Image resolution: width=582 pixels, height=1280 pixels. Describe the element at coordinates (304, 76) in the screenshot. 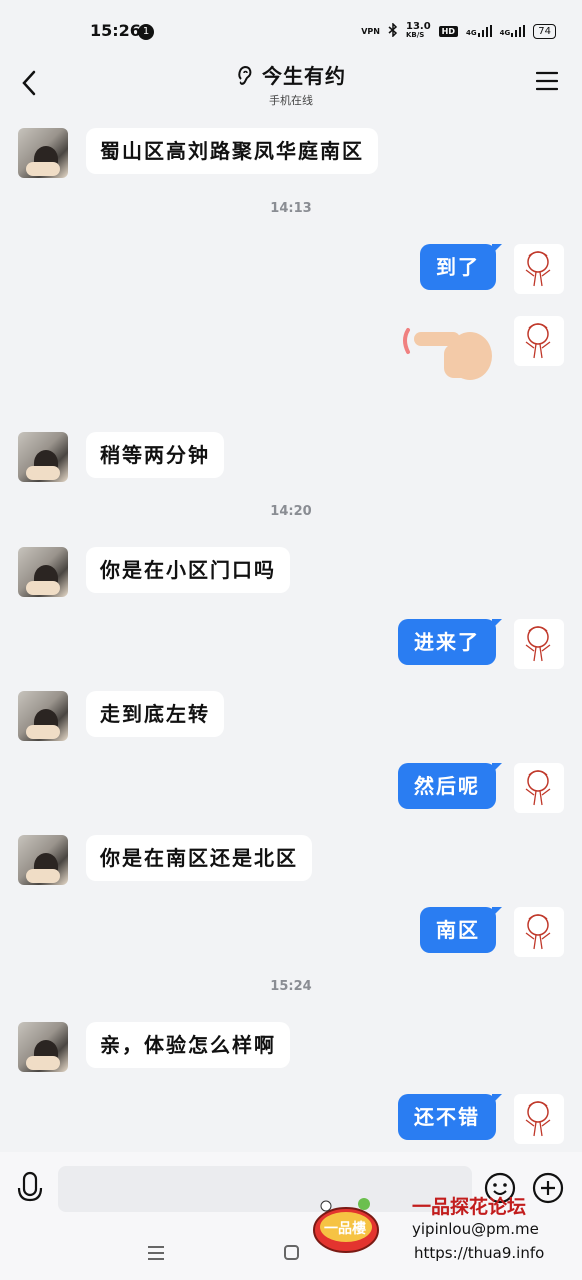

I see `chat-title-text: 今生有约` at that location.